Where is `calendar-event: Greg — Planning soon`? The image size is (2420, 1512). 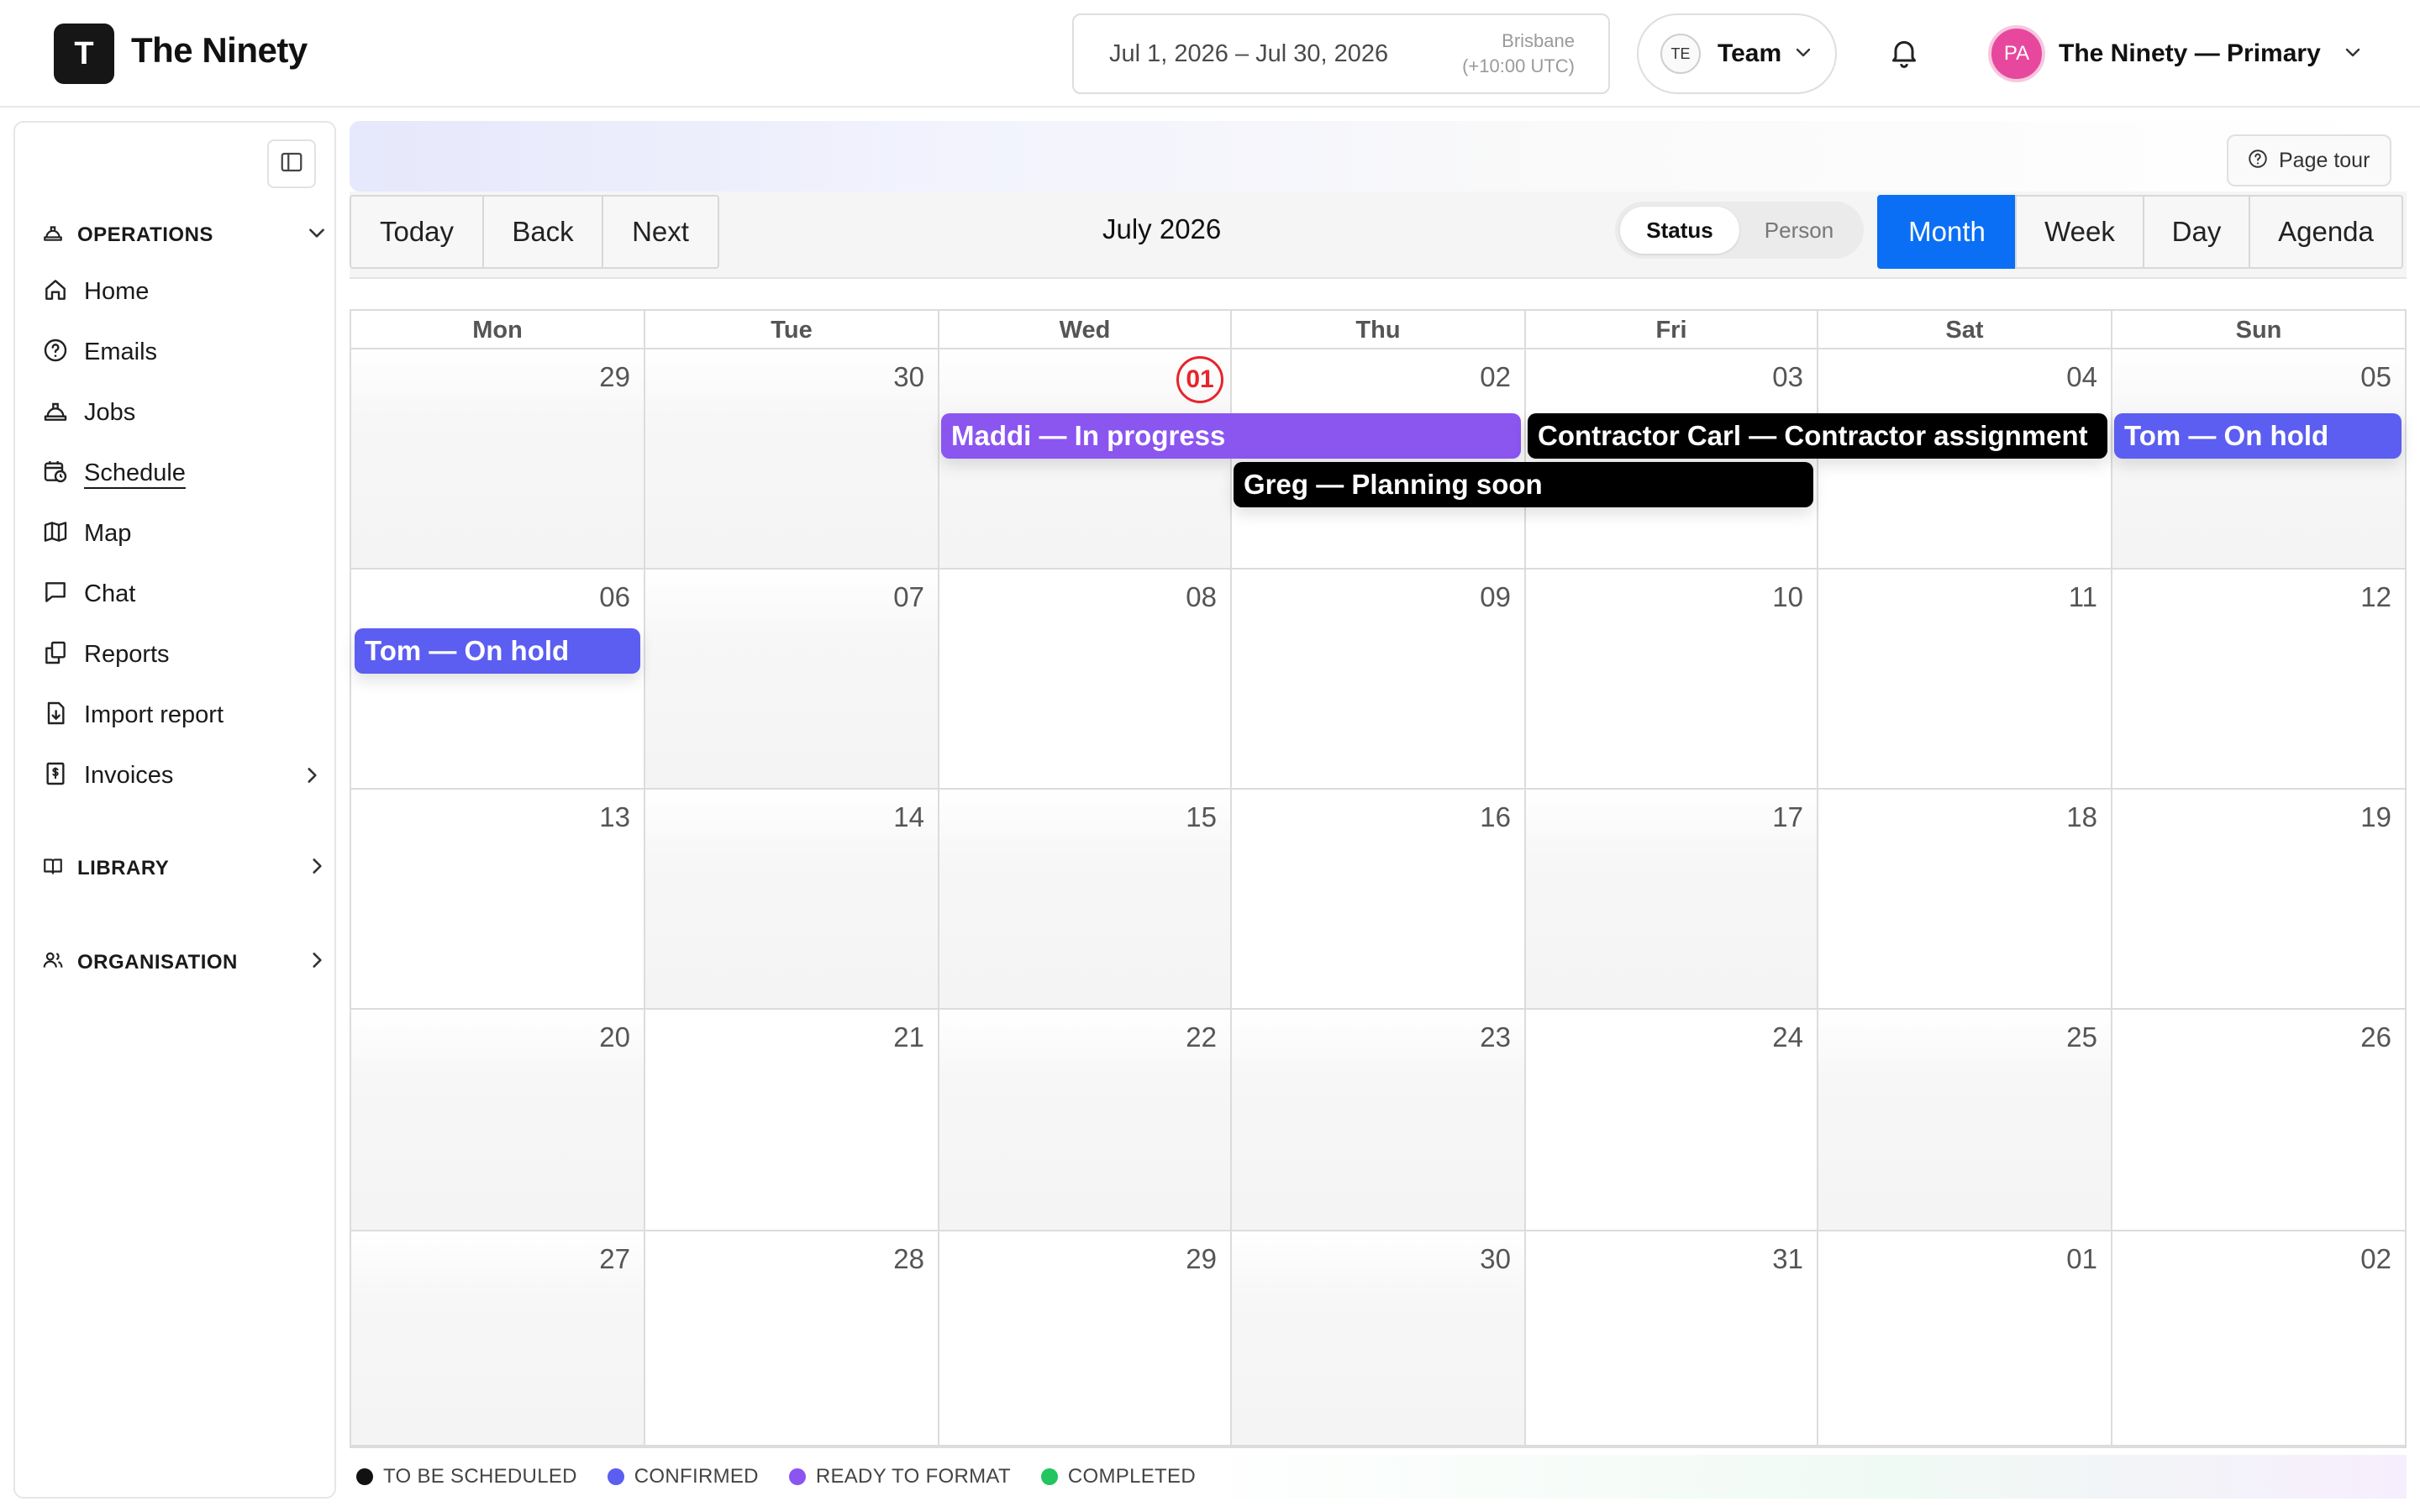
calendar-event: Greg — Planning soon is located at coordinates (1524, 484).